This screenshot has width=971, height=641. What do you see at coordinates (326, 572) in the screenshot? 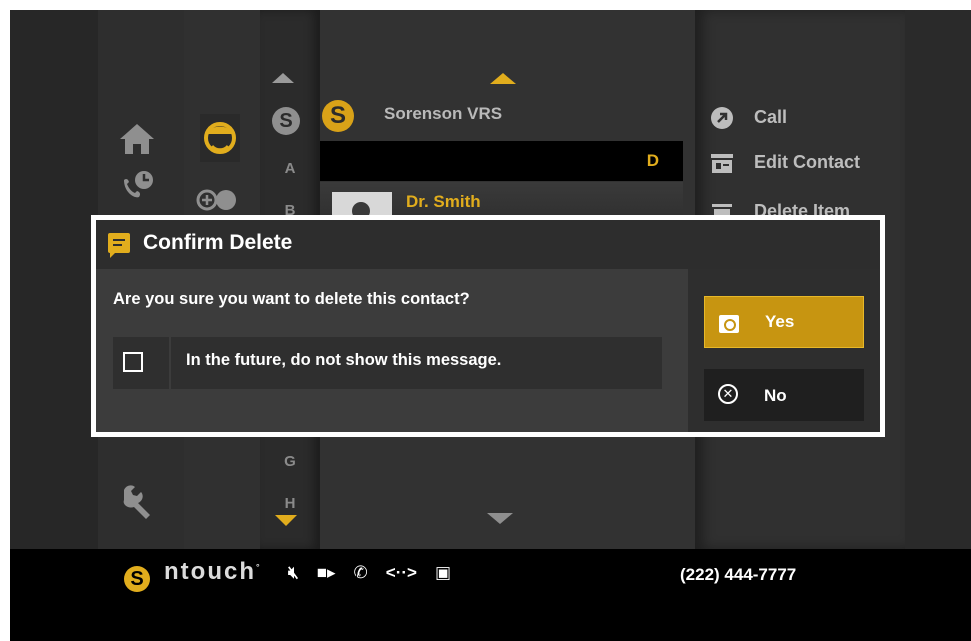
I see `video-camera-icon: ■▸` at bounding box center [326, 572].